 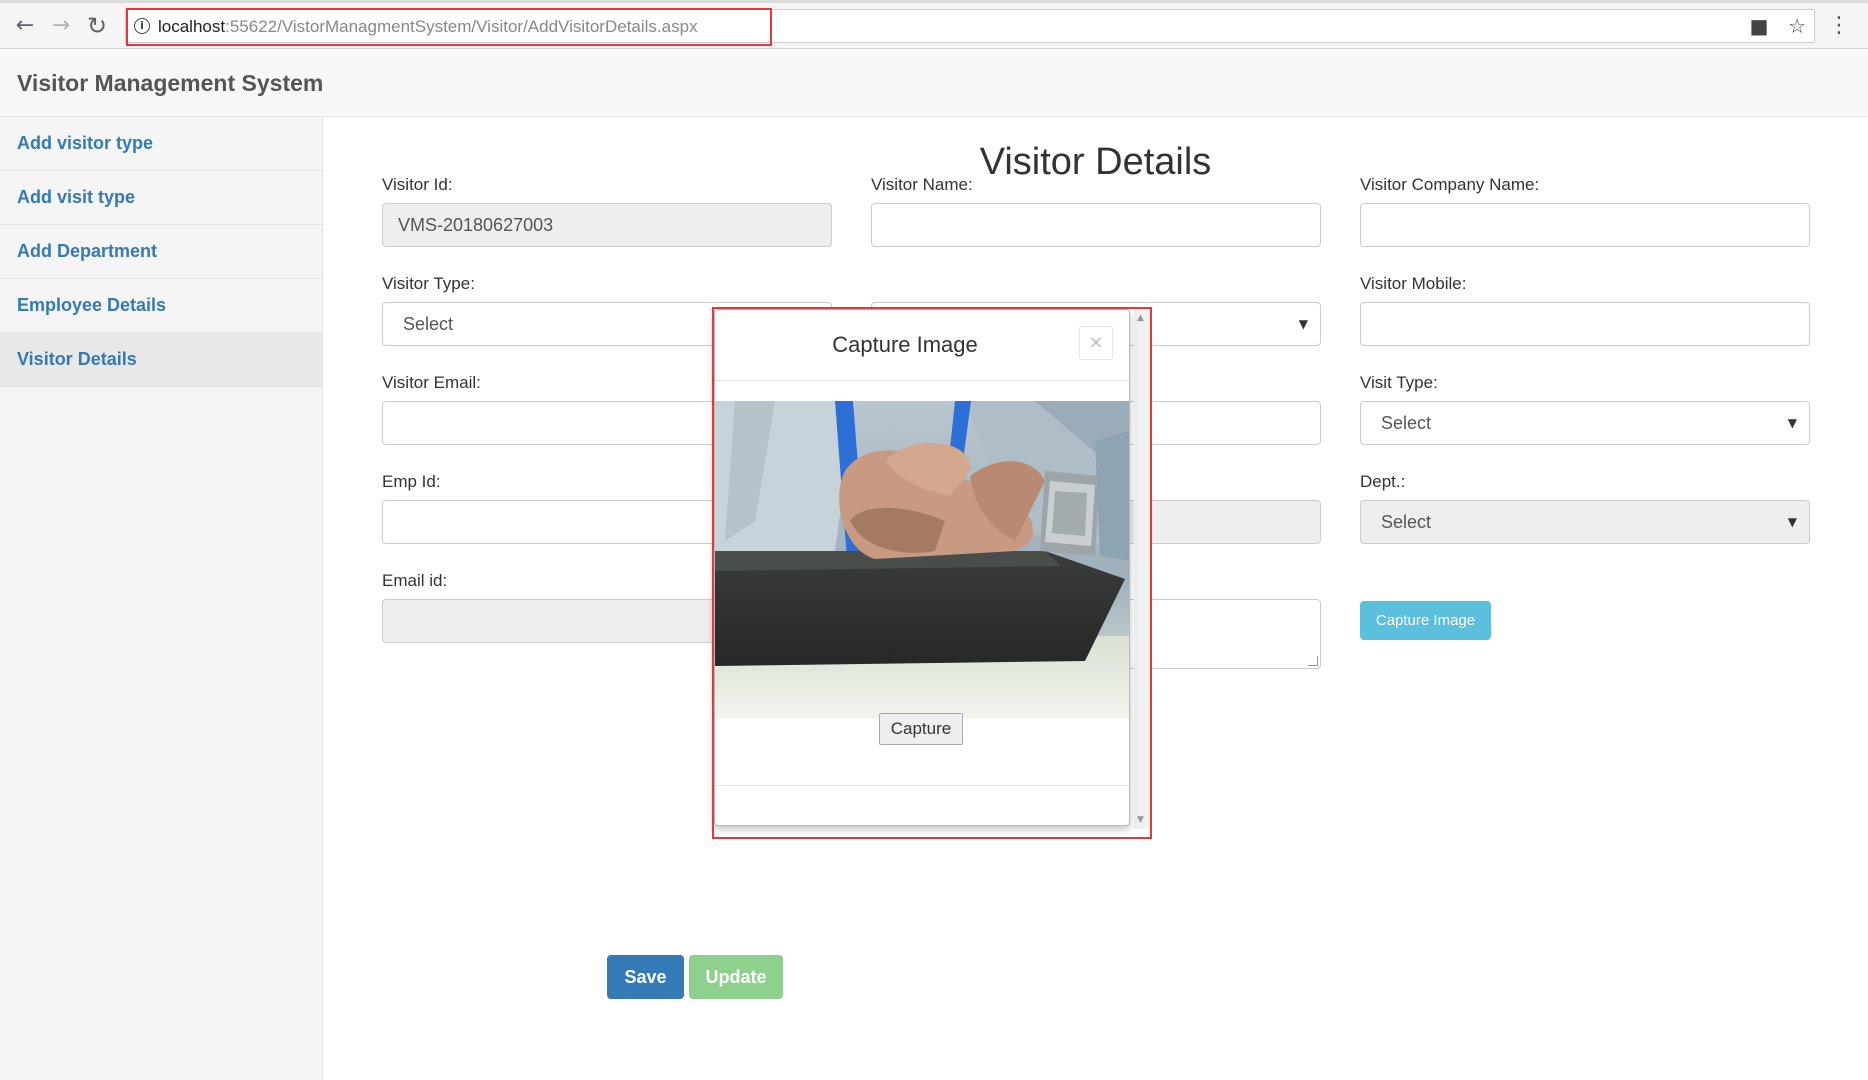 What do you see at coordinates (161, 198) in the screenshot?
I see `sidebar-item-add-visit-type: Add visit type` at bounding box center [161, 198].